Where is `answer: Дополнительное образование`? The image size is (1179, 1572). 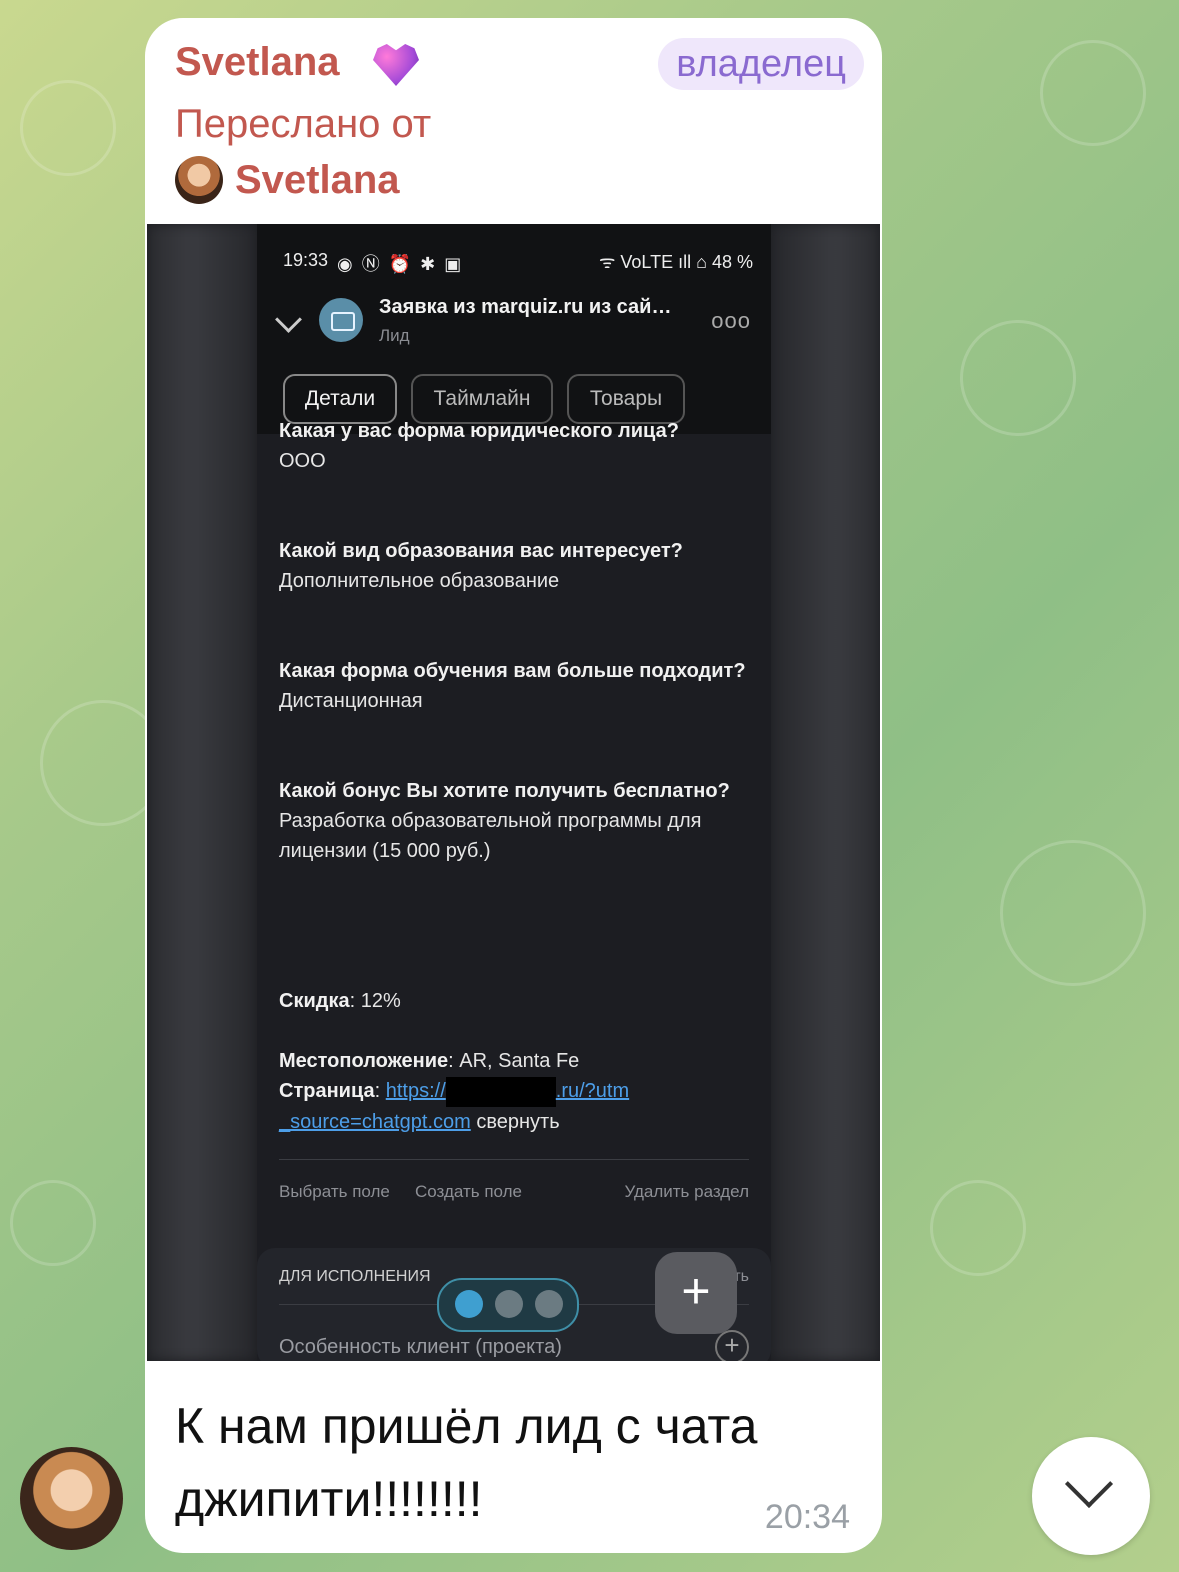
answer: Дополнительное образование is located at coordinates (419, 581).